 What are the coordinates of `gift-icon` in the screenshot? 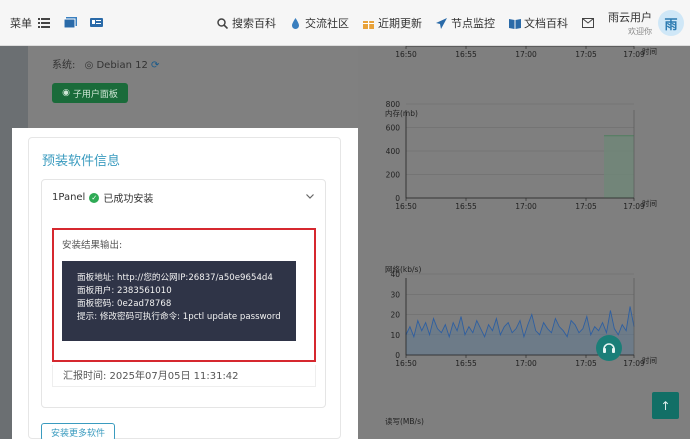 It's located at (368, 23).